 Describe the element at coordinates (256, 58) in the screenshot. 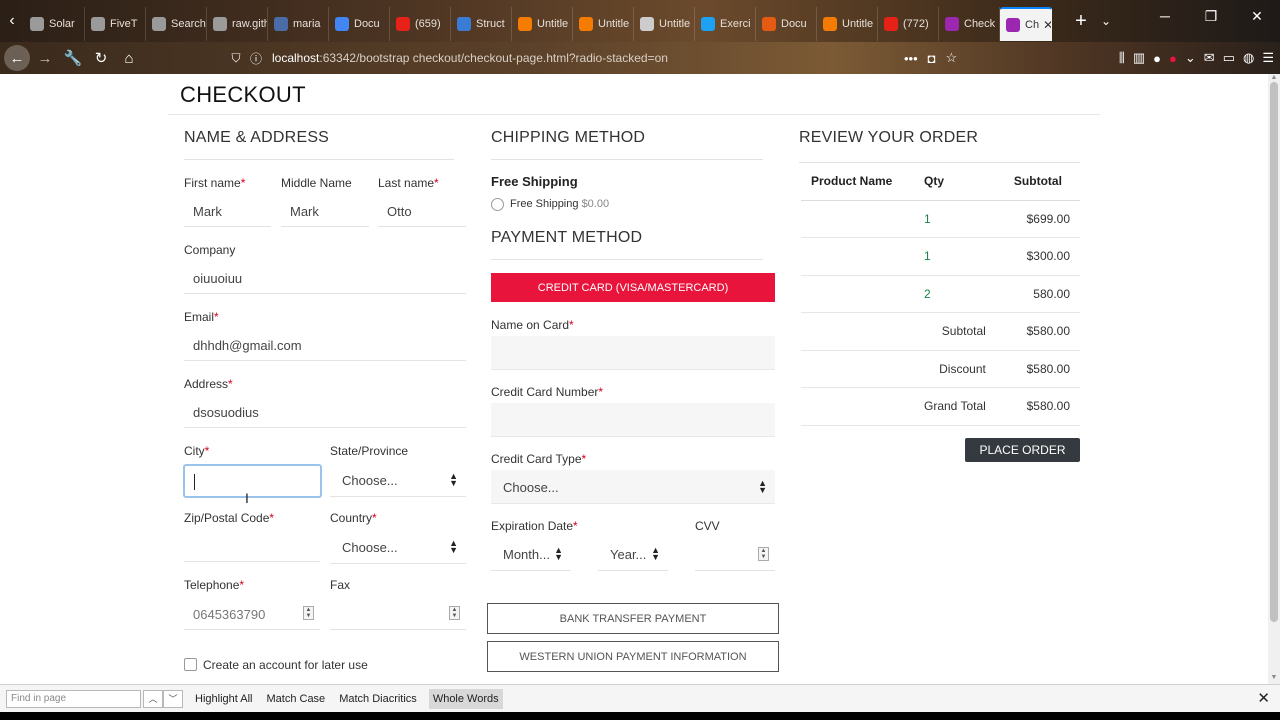

I see `info-icon: ⓘ` at that location.